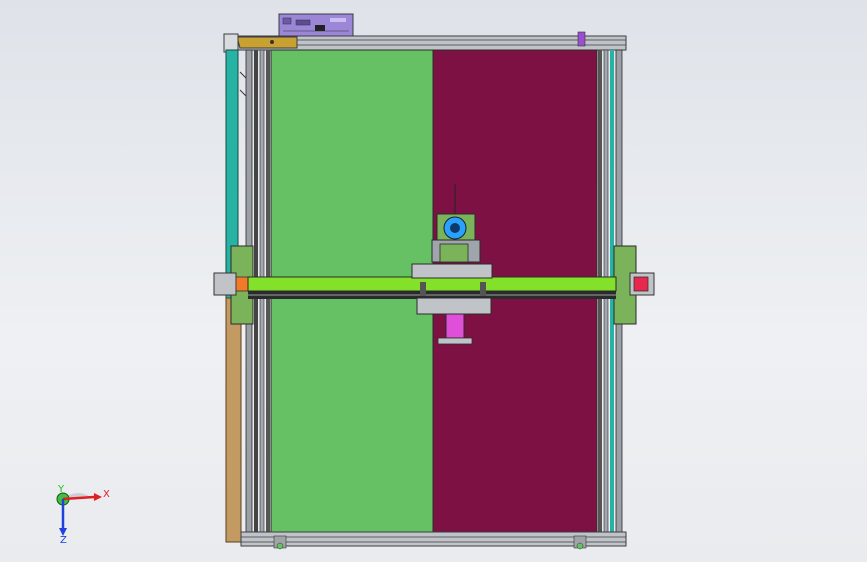 This screenshot has height=562, width=867. What do you see at coordinates (455, 326) in the screenshot?
I see `tool-block` at bounding box center [455, 326].